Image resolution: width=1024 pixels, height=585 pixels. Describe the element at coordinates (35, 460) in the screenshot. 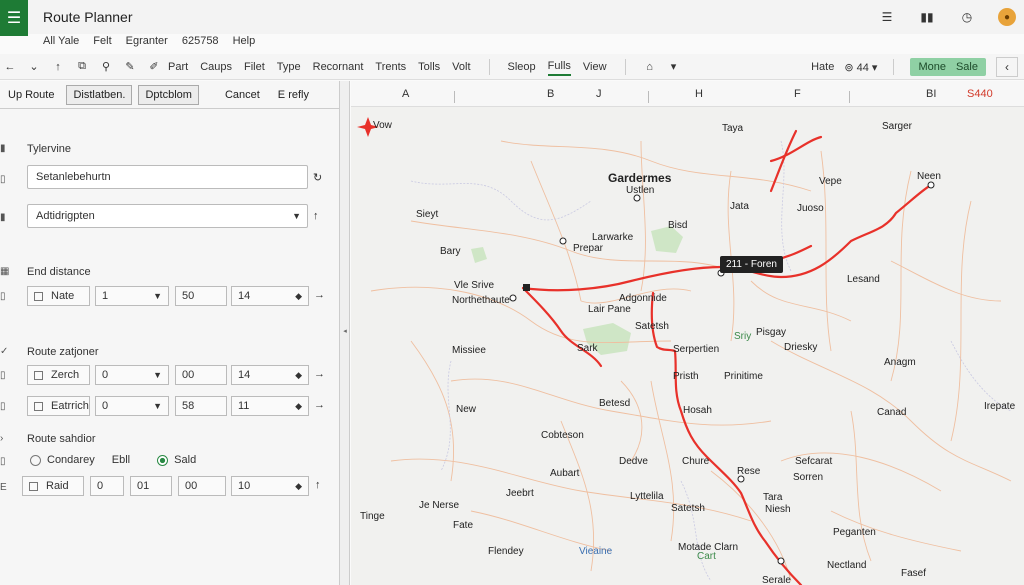

I see `radio-condarey` at that location.